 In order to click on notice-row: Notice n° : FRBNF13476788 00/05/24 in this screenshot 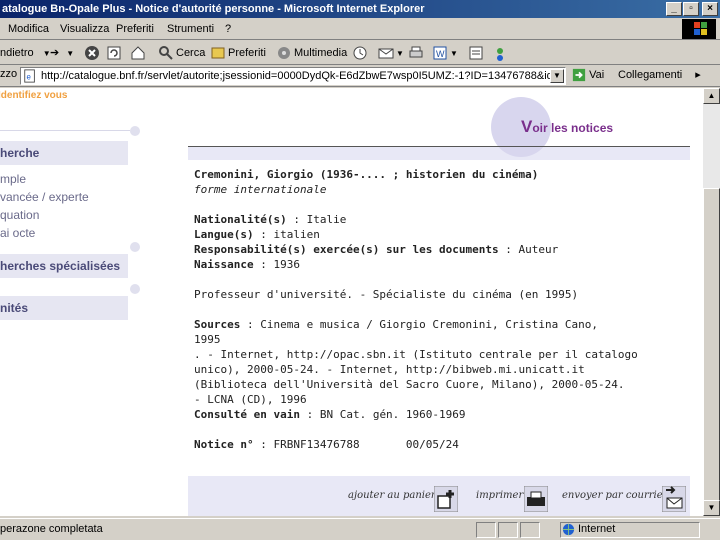, I will do `click(326, 444)`.